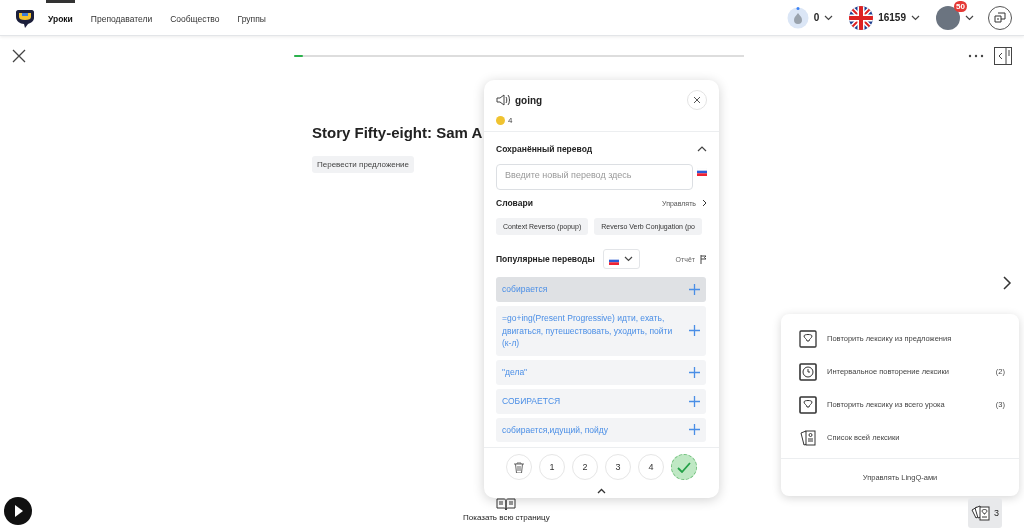 Image resolution: width=1024 pixels, height=532 pixels. What do you see at coordinates (960, 6) in the screenshot?
I see `notification-badge: 50` at bounding box center [960, 6].